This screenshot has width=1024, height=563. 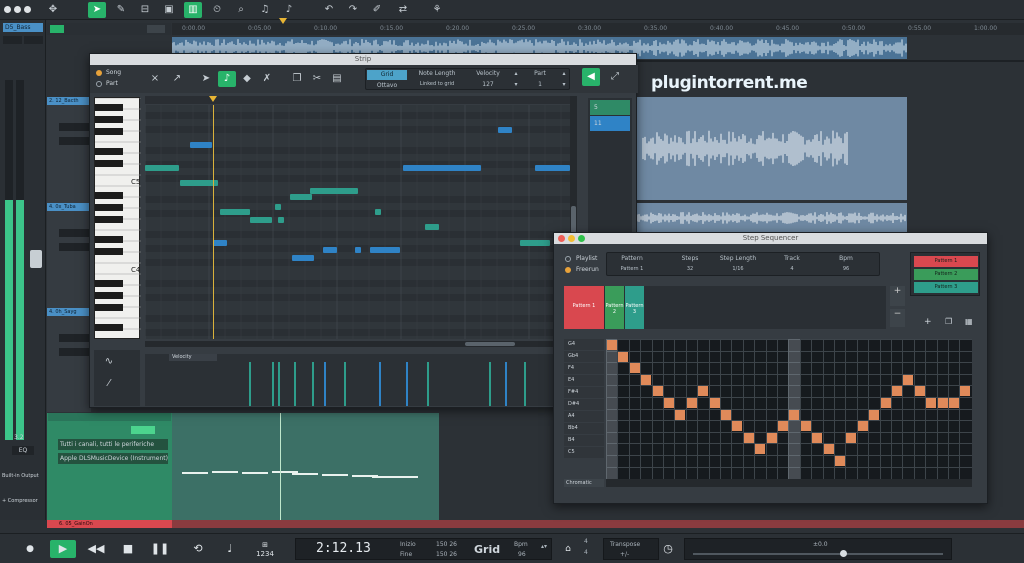 What do you see at coordinates (265, 549) in the screenshot?
I see `counter-button: ⊞ 1234` at bounding box center [265, 549].